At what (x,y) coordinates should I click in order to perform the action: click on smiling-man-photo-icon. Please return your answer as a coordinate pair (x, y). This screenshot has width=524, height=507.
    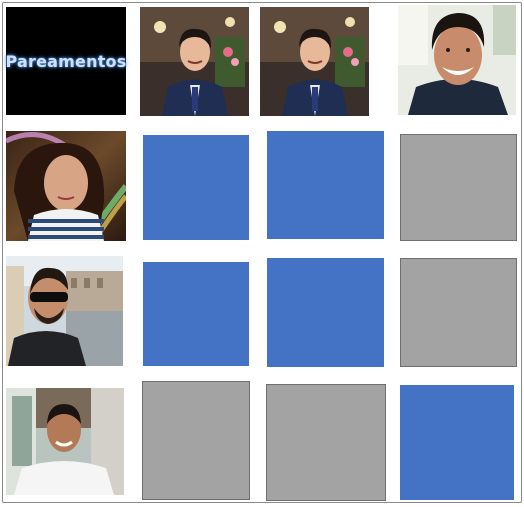
    Looking at the image, I should click on (457, 60).